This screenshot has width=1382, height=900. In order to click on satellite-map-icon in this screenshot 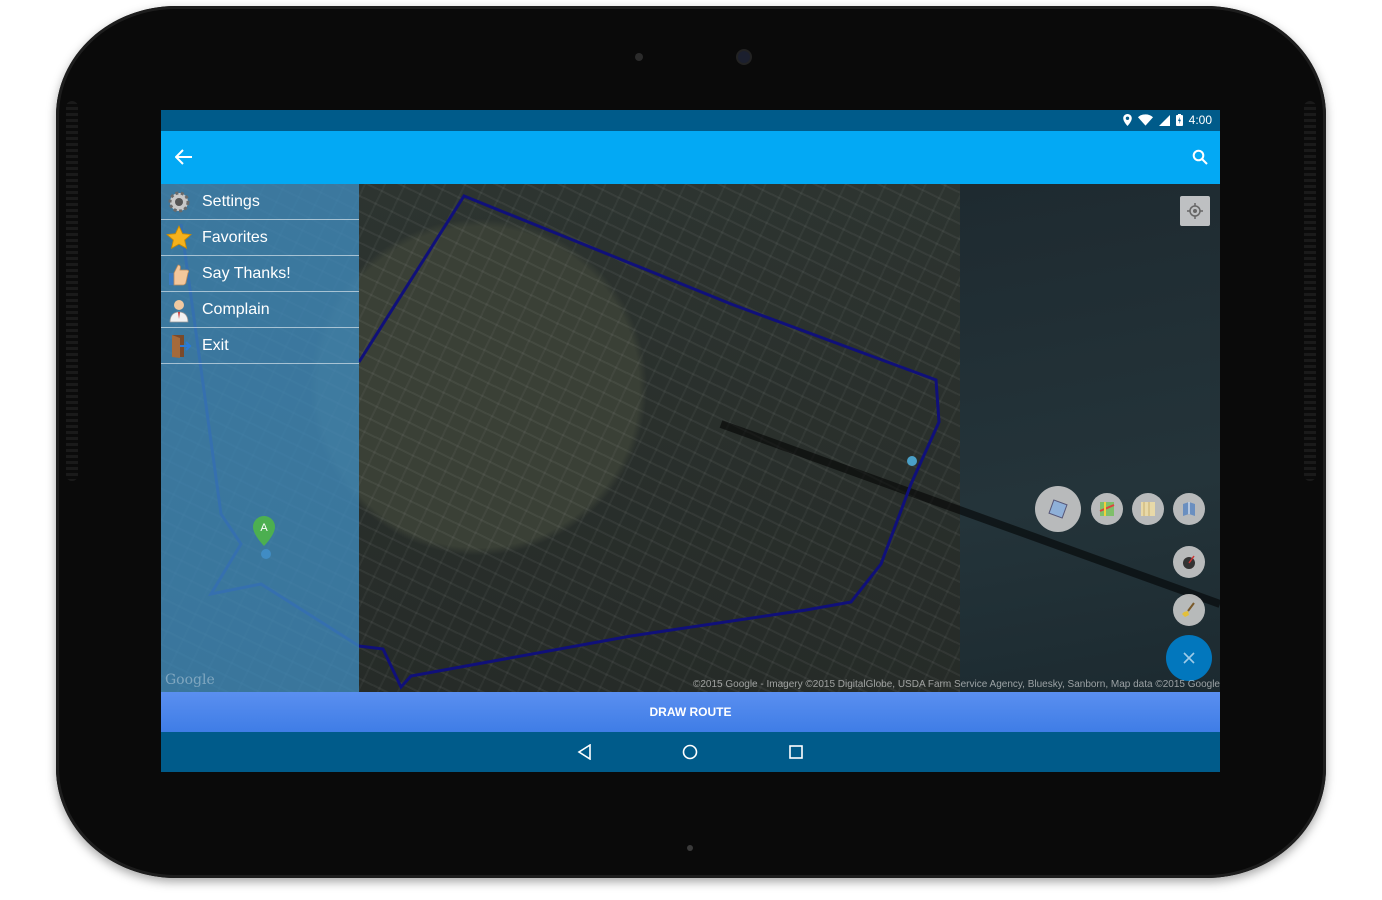, I will do `click(1058, 509)`.